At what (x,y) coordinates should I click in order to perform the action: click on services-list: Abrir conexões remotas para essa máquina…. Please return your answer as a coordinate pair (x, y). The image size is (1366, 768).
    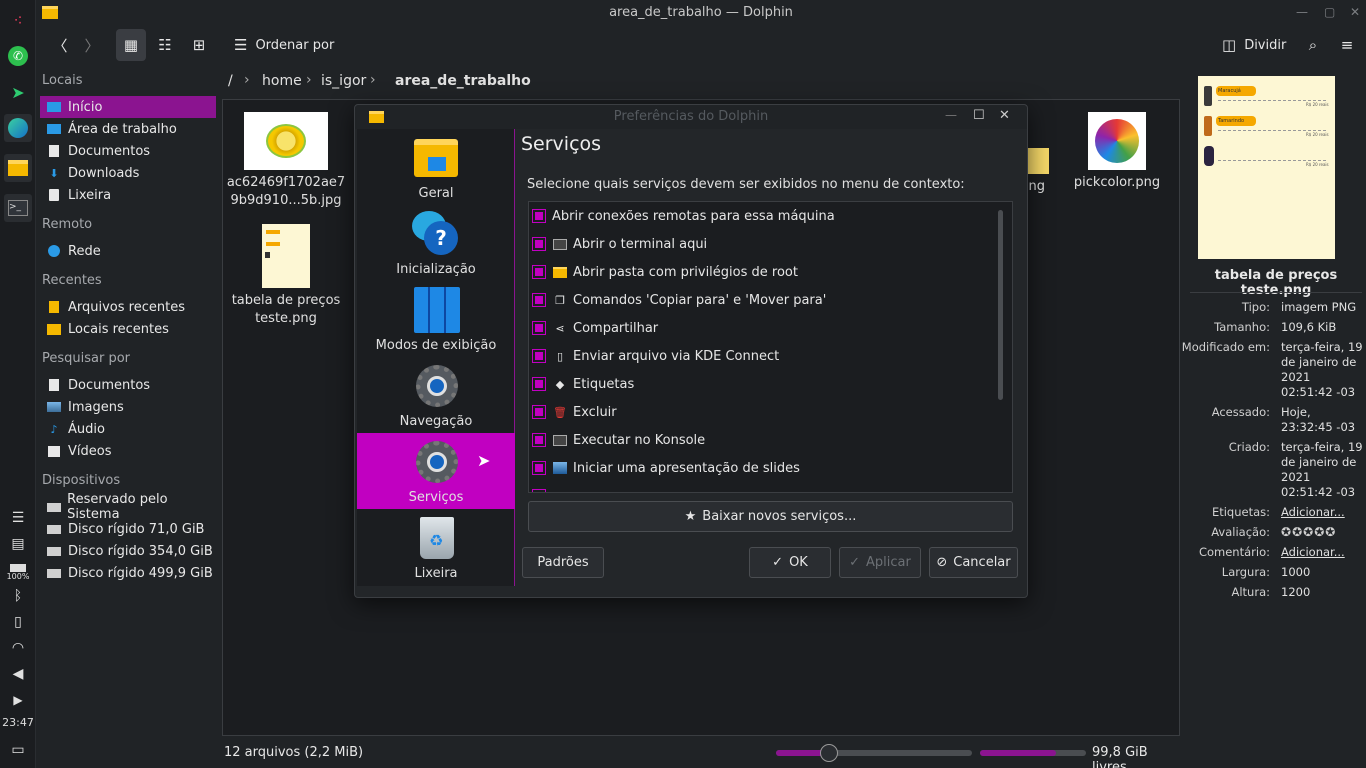
    Looking at the image, I should click on (770, 347).